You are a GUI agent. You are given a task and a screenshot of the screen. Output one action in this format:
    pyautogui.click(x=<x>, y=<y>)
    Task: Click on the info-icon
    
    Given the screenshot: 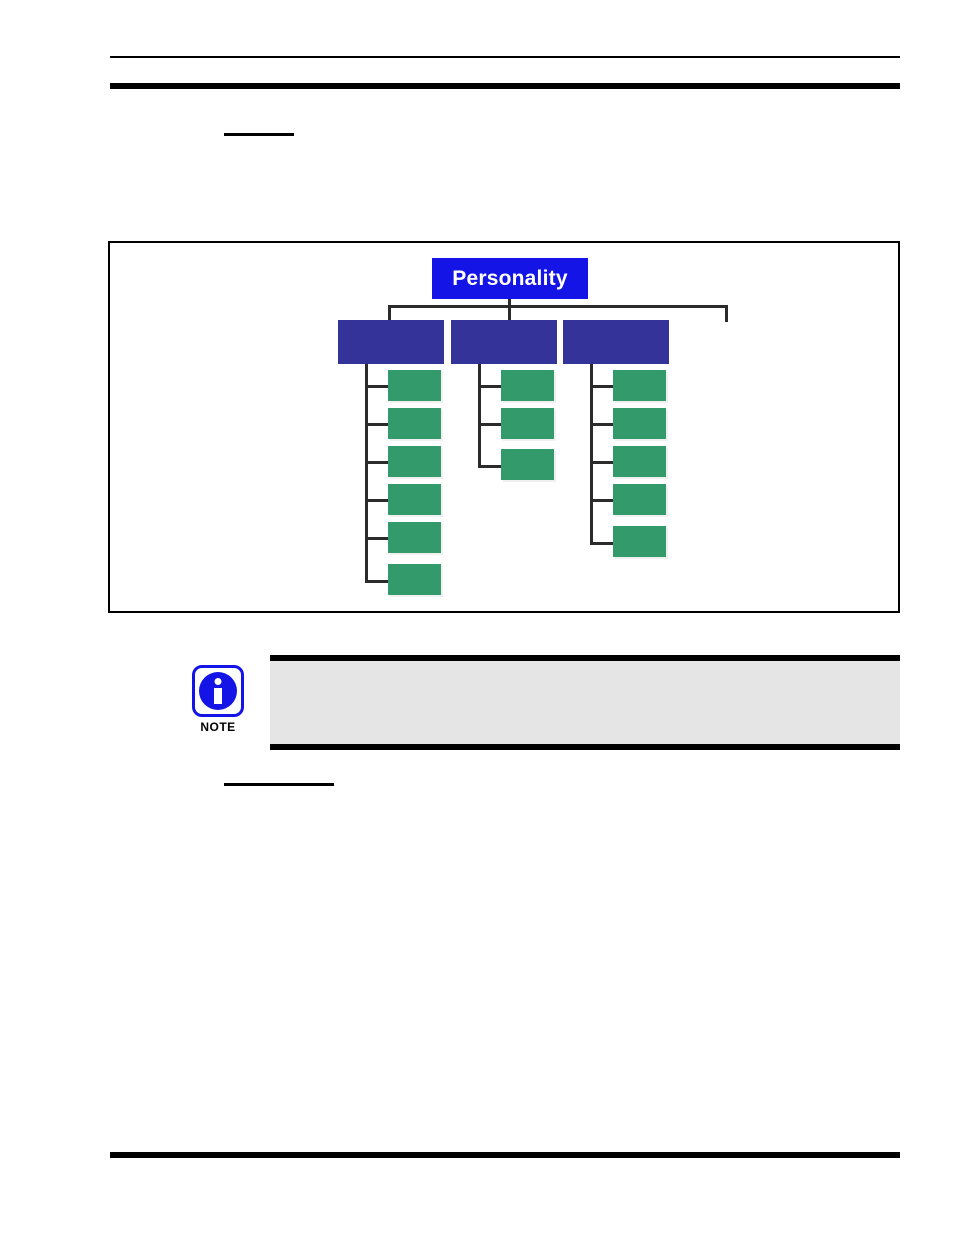 What is the action you would take?
    pyautogui.click(x=218, y=691)
    